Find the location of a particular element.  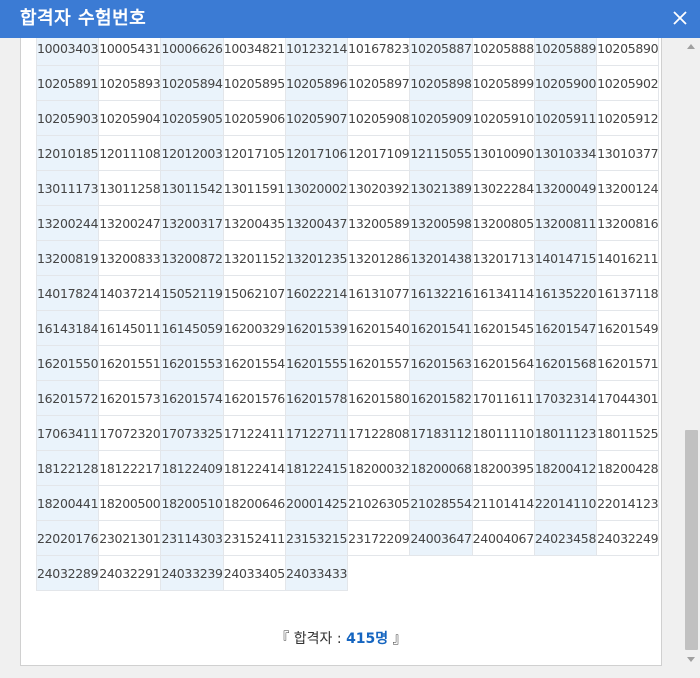

exam-number-cell: 16201572 is located at coordinates (67, 398).